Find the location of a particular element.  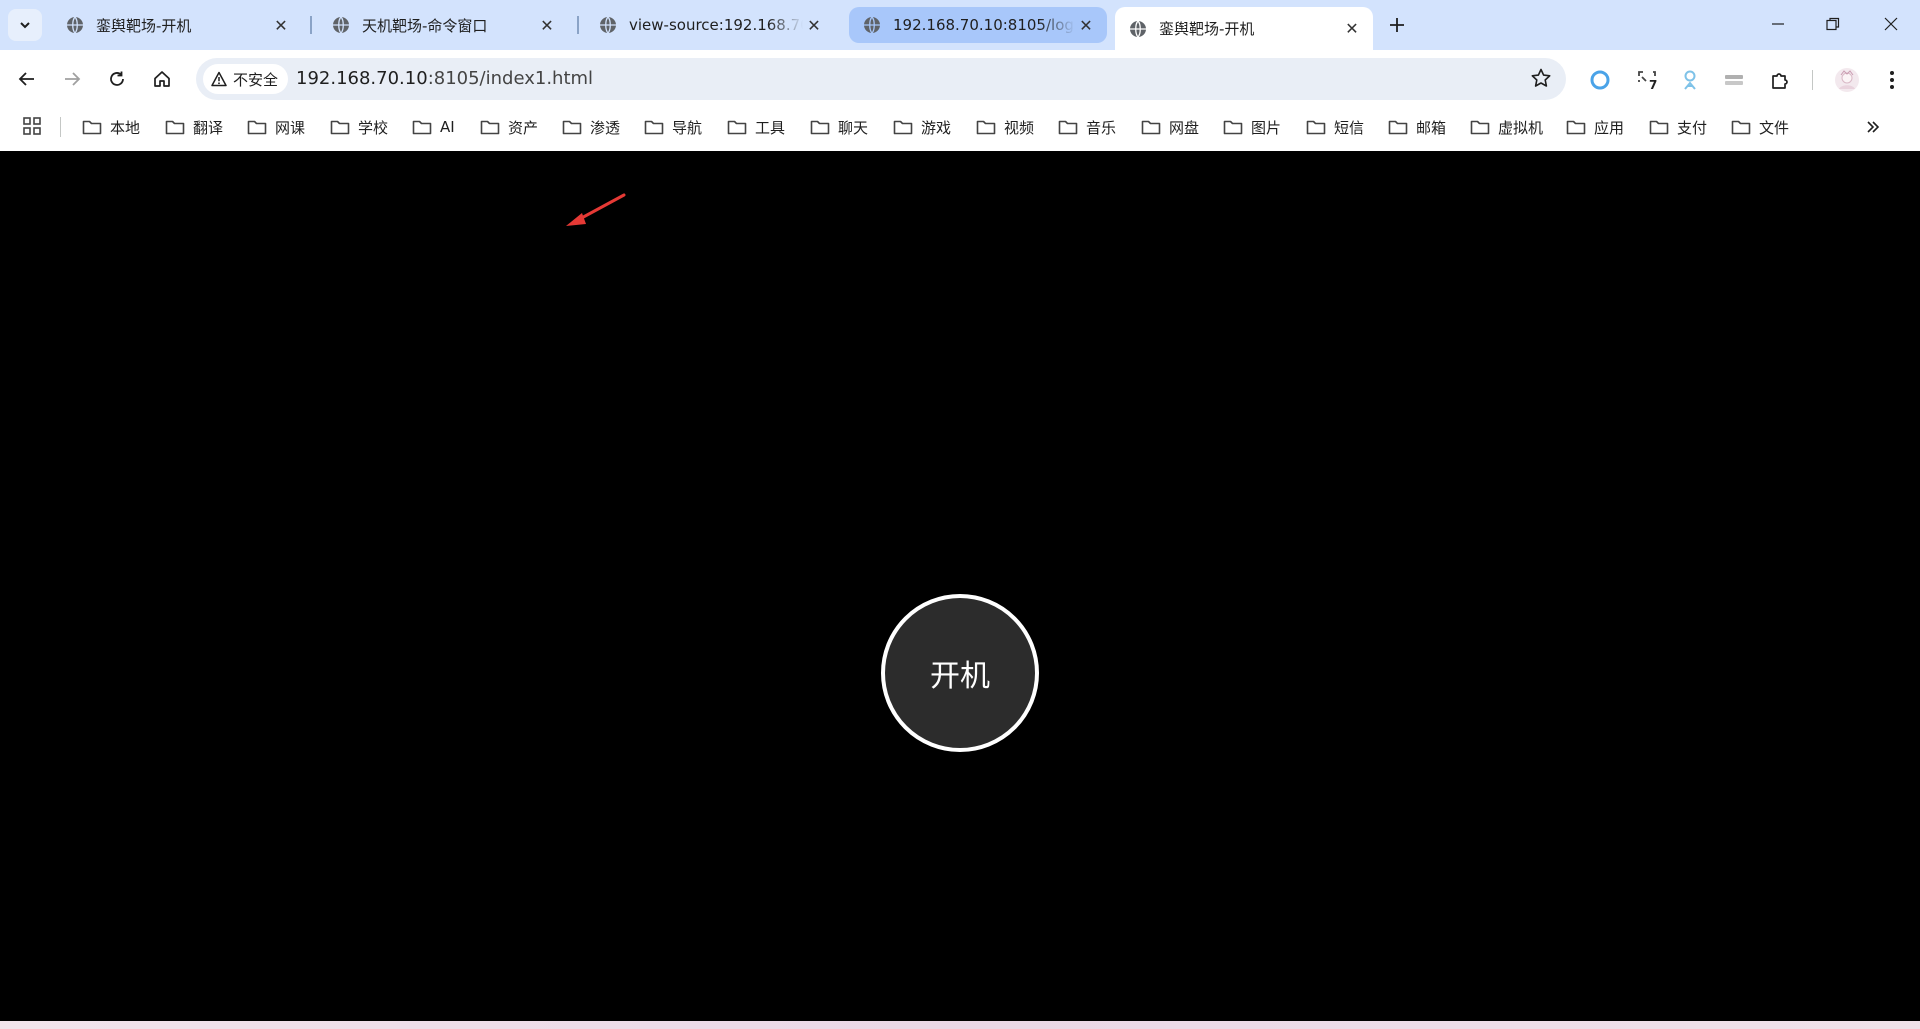

extension-ring-button is located at coordinates (1600, 80).